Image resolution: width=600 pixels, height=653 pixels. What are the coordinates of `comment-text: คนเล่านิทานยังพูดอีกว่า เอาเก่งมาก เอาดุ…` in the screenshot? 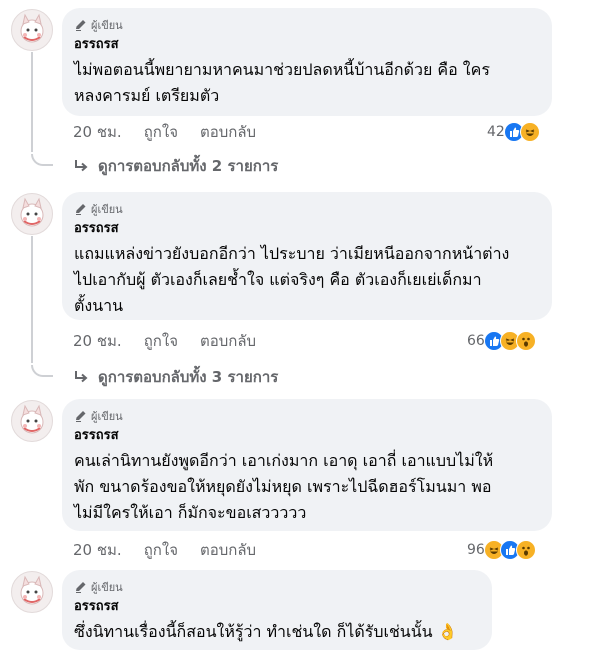 It's located at (284, 486).